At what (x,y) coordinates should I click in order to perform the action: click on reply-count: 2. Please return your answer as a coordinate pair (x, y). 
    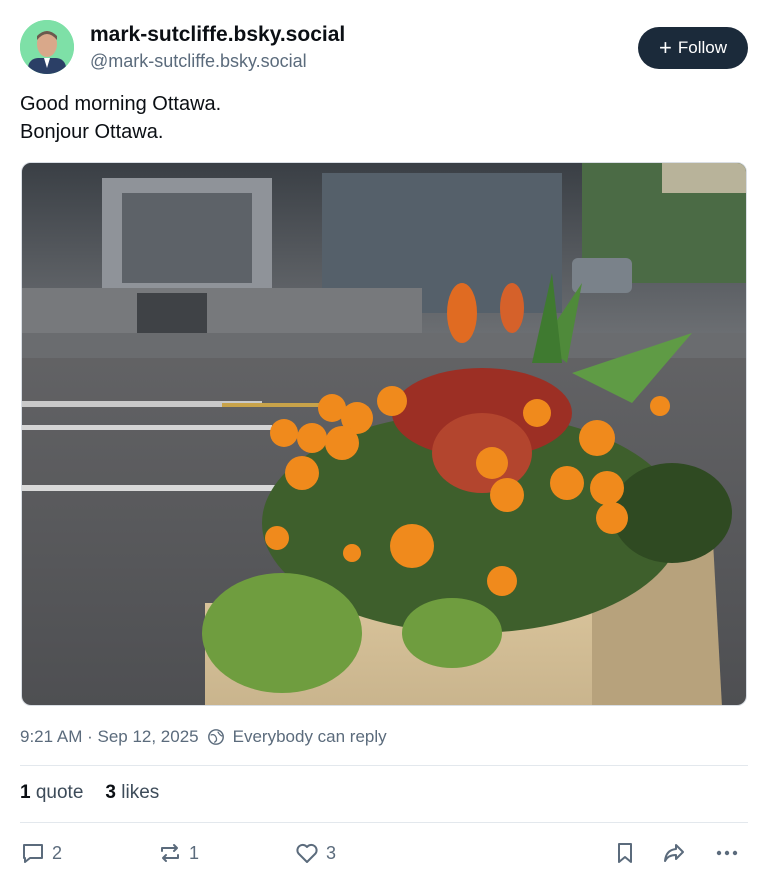
    Looking at the image, I should click on (57, 852).